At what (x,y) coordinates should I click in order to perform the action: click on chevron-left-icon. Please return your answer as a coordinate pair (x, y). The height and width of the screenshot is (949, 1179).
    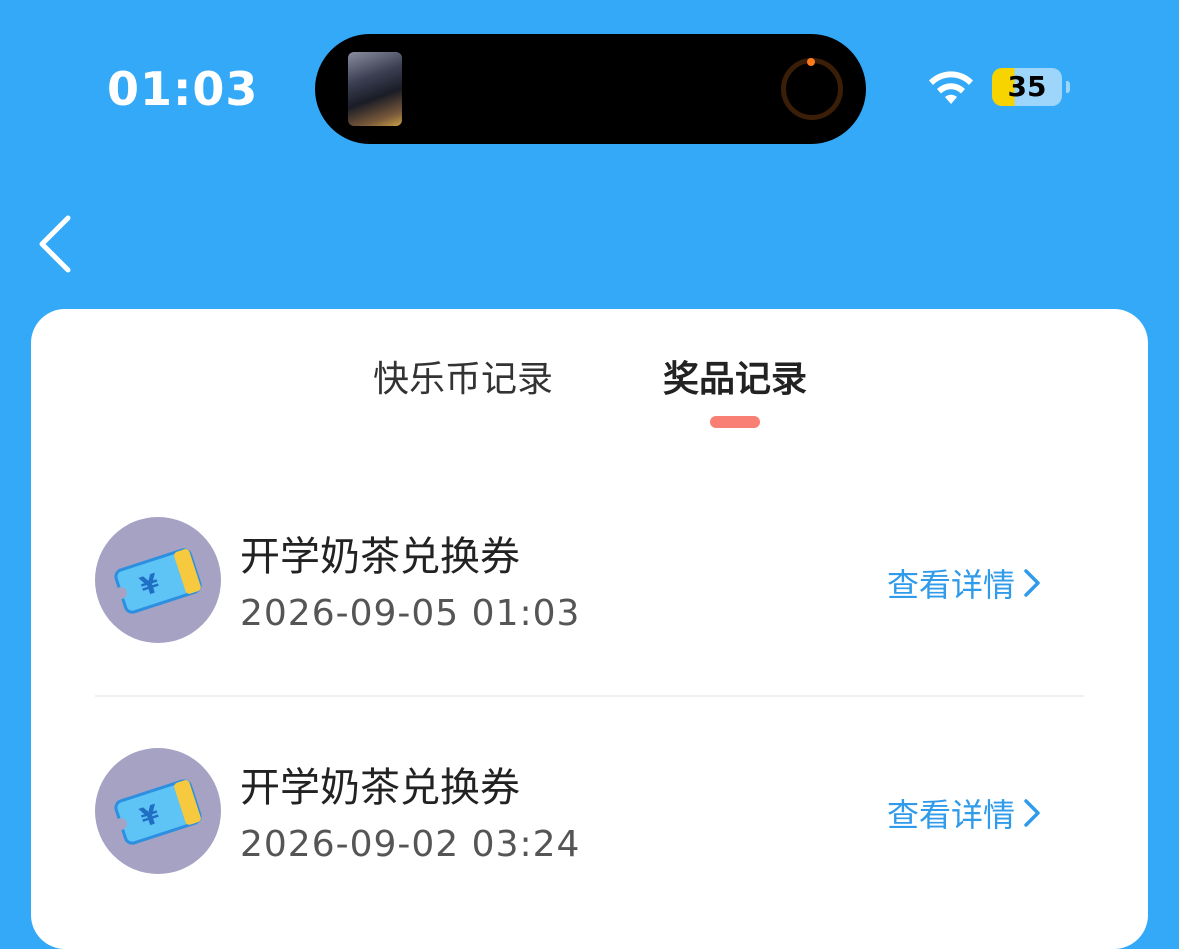
    Looking at the image, I should click on (56, 244).